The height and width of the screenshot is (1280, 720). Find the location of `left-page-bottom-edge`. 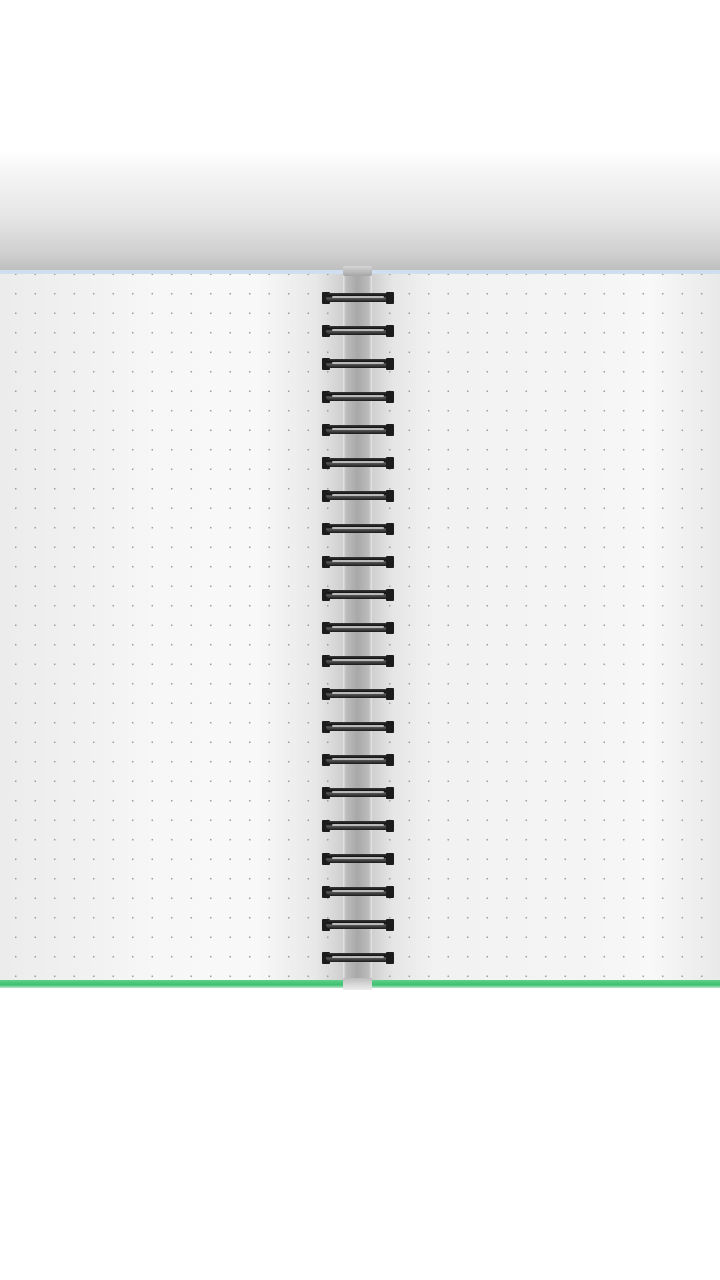

left-page-bottom-edge is located at coordinates (171, 984).